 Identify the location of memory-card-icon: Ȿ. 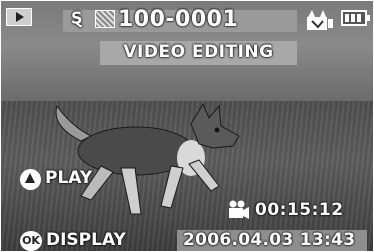
(77, 17).